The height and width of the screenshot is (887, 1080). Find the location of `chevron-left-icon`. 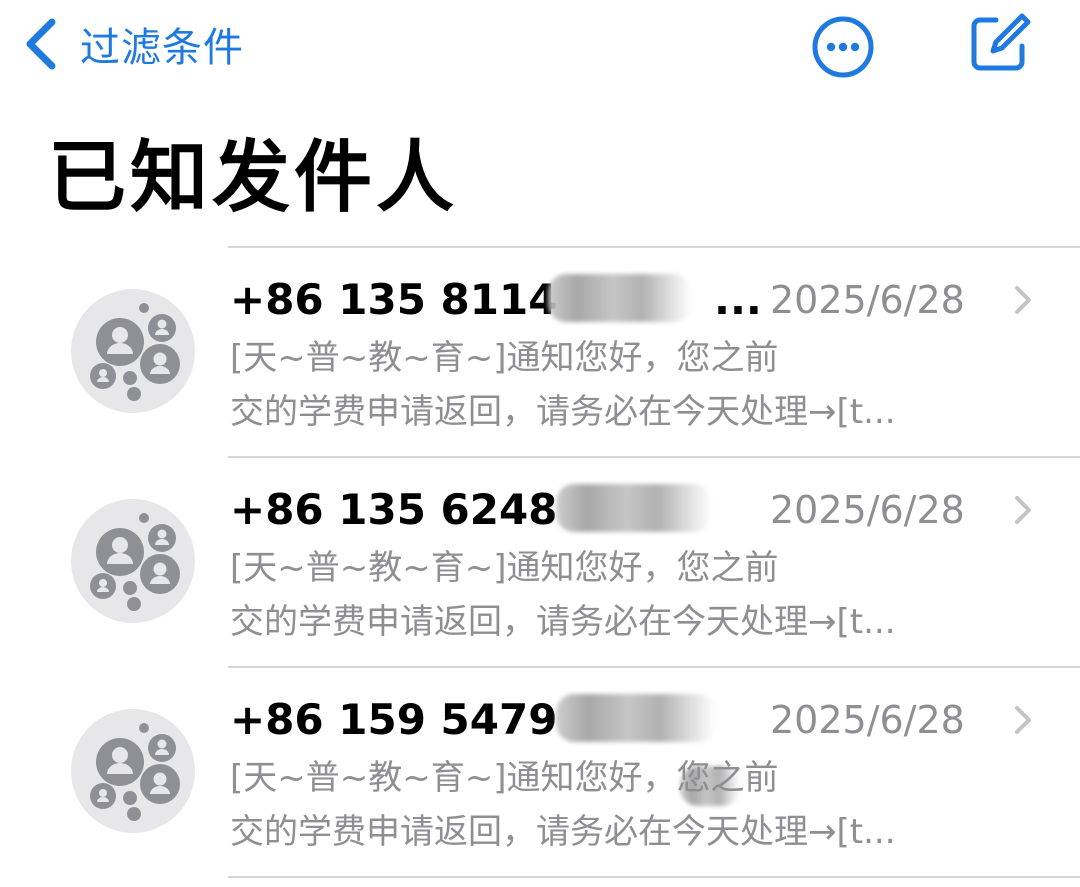

chevron-left-icon is located at coordinates (41, 44).